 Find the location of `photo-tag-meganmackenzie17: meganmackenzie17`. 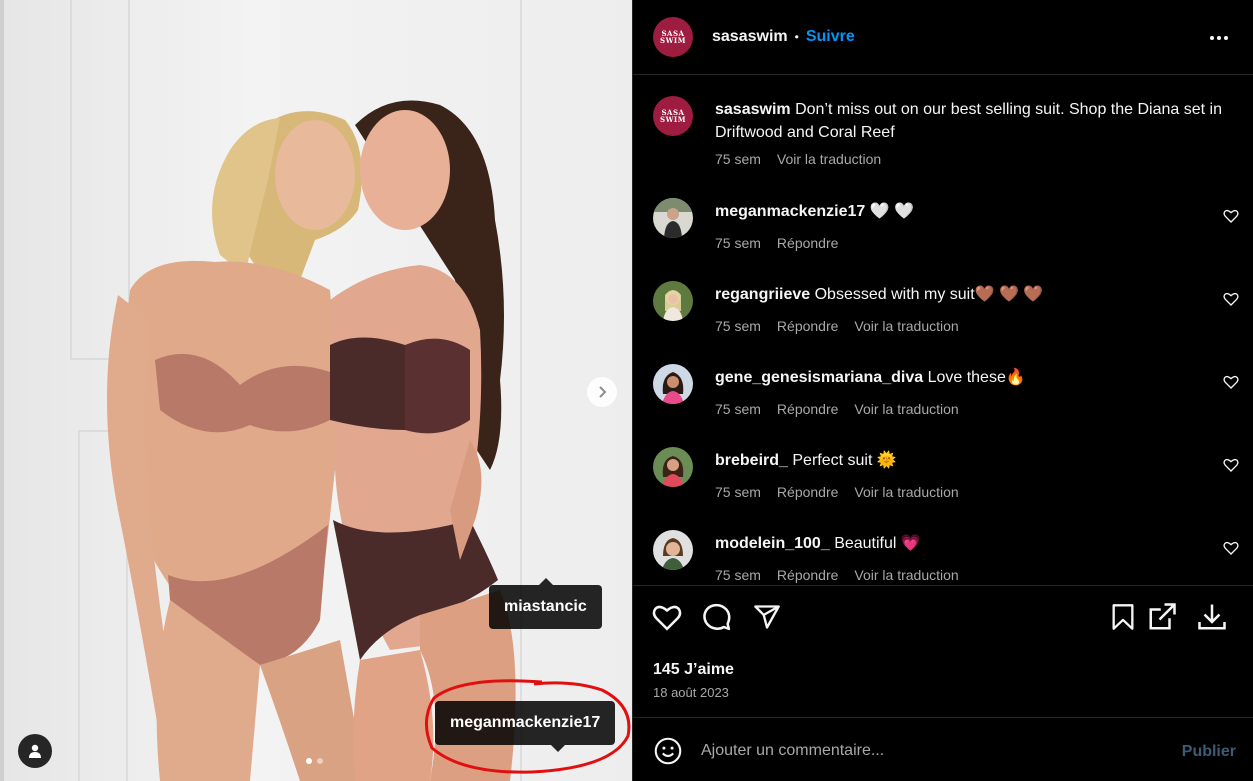

photo-tag-meganmackenzie17: meganmackenzie17 is located at coordinates (525, 726).